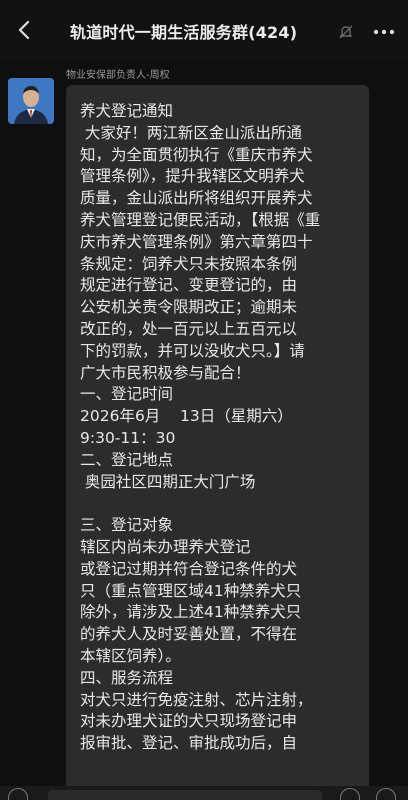 The width and height of the screenshot is (408, 800). Describe the element at coordinates (189, 307) in the screenshot. I see `message-line: 公安机关责令限期改正；逾期未` at that location.